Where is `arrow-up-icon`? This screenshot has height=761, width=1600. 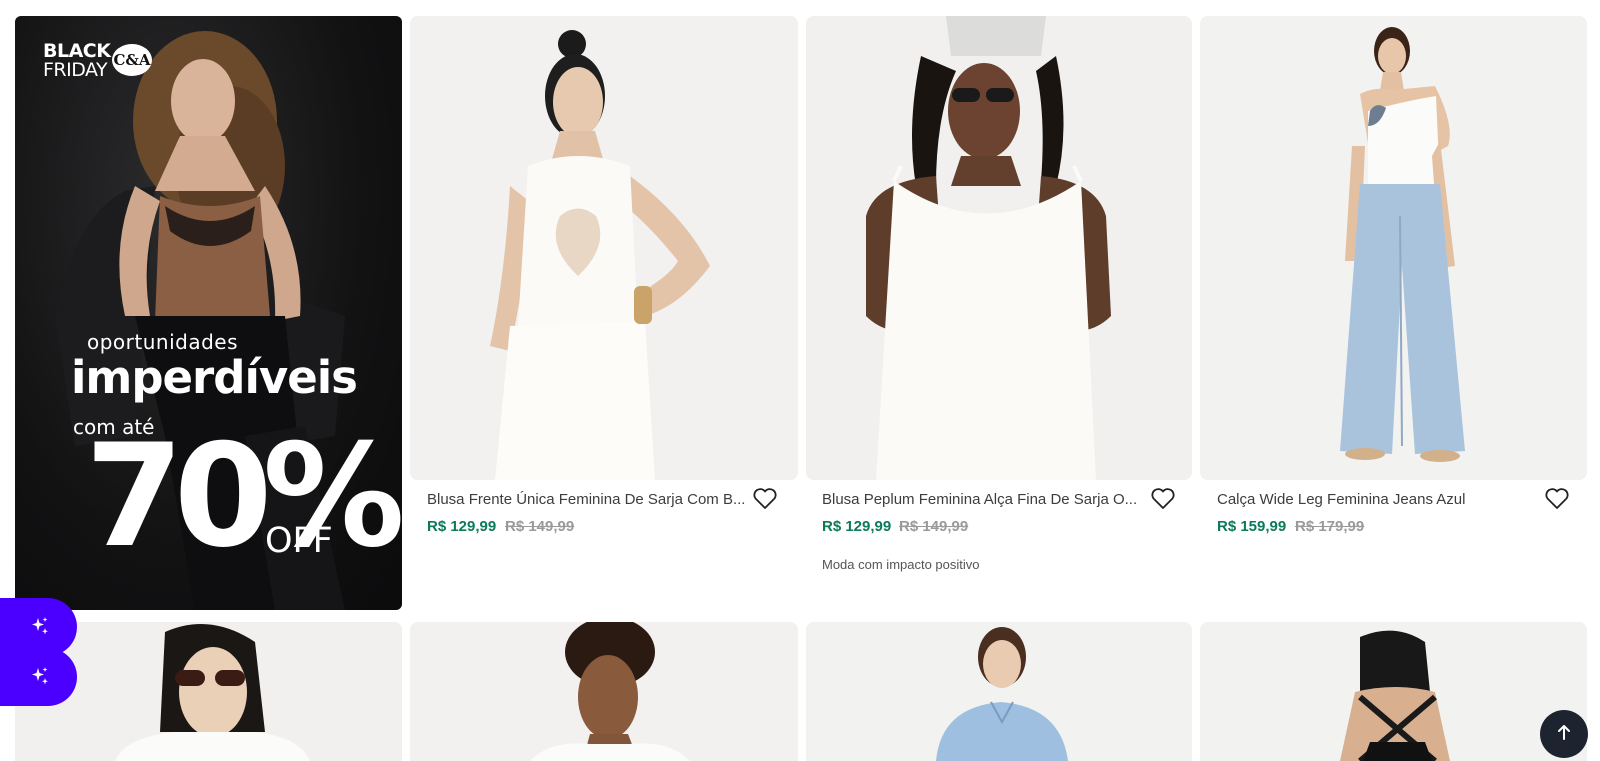
arrow-up-icon is located at coordinates (1564, 734).